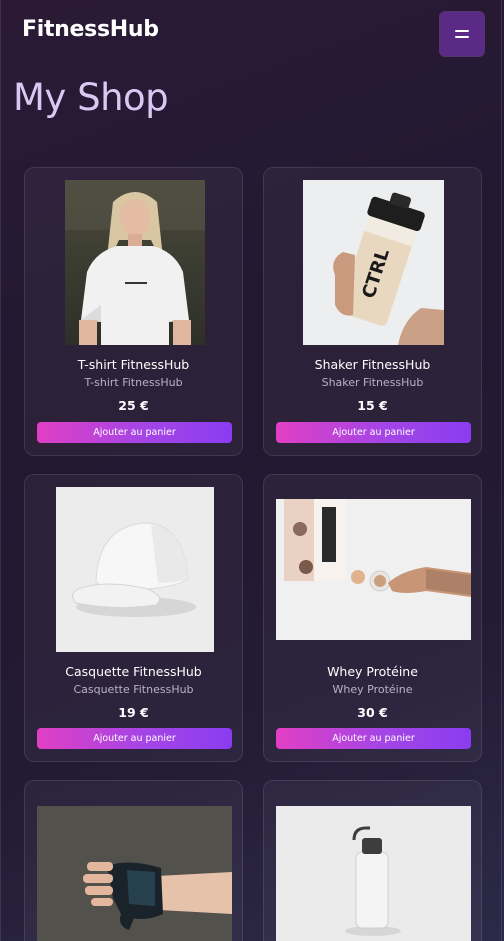  I want to click on product-image-whey, so click(373, 569).